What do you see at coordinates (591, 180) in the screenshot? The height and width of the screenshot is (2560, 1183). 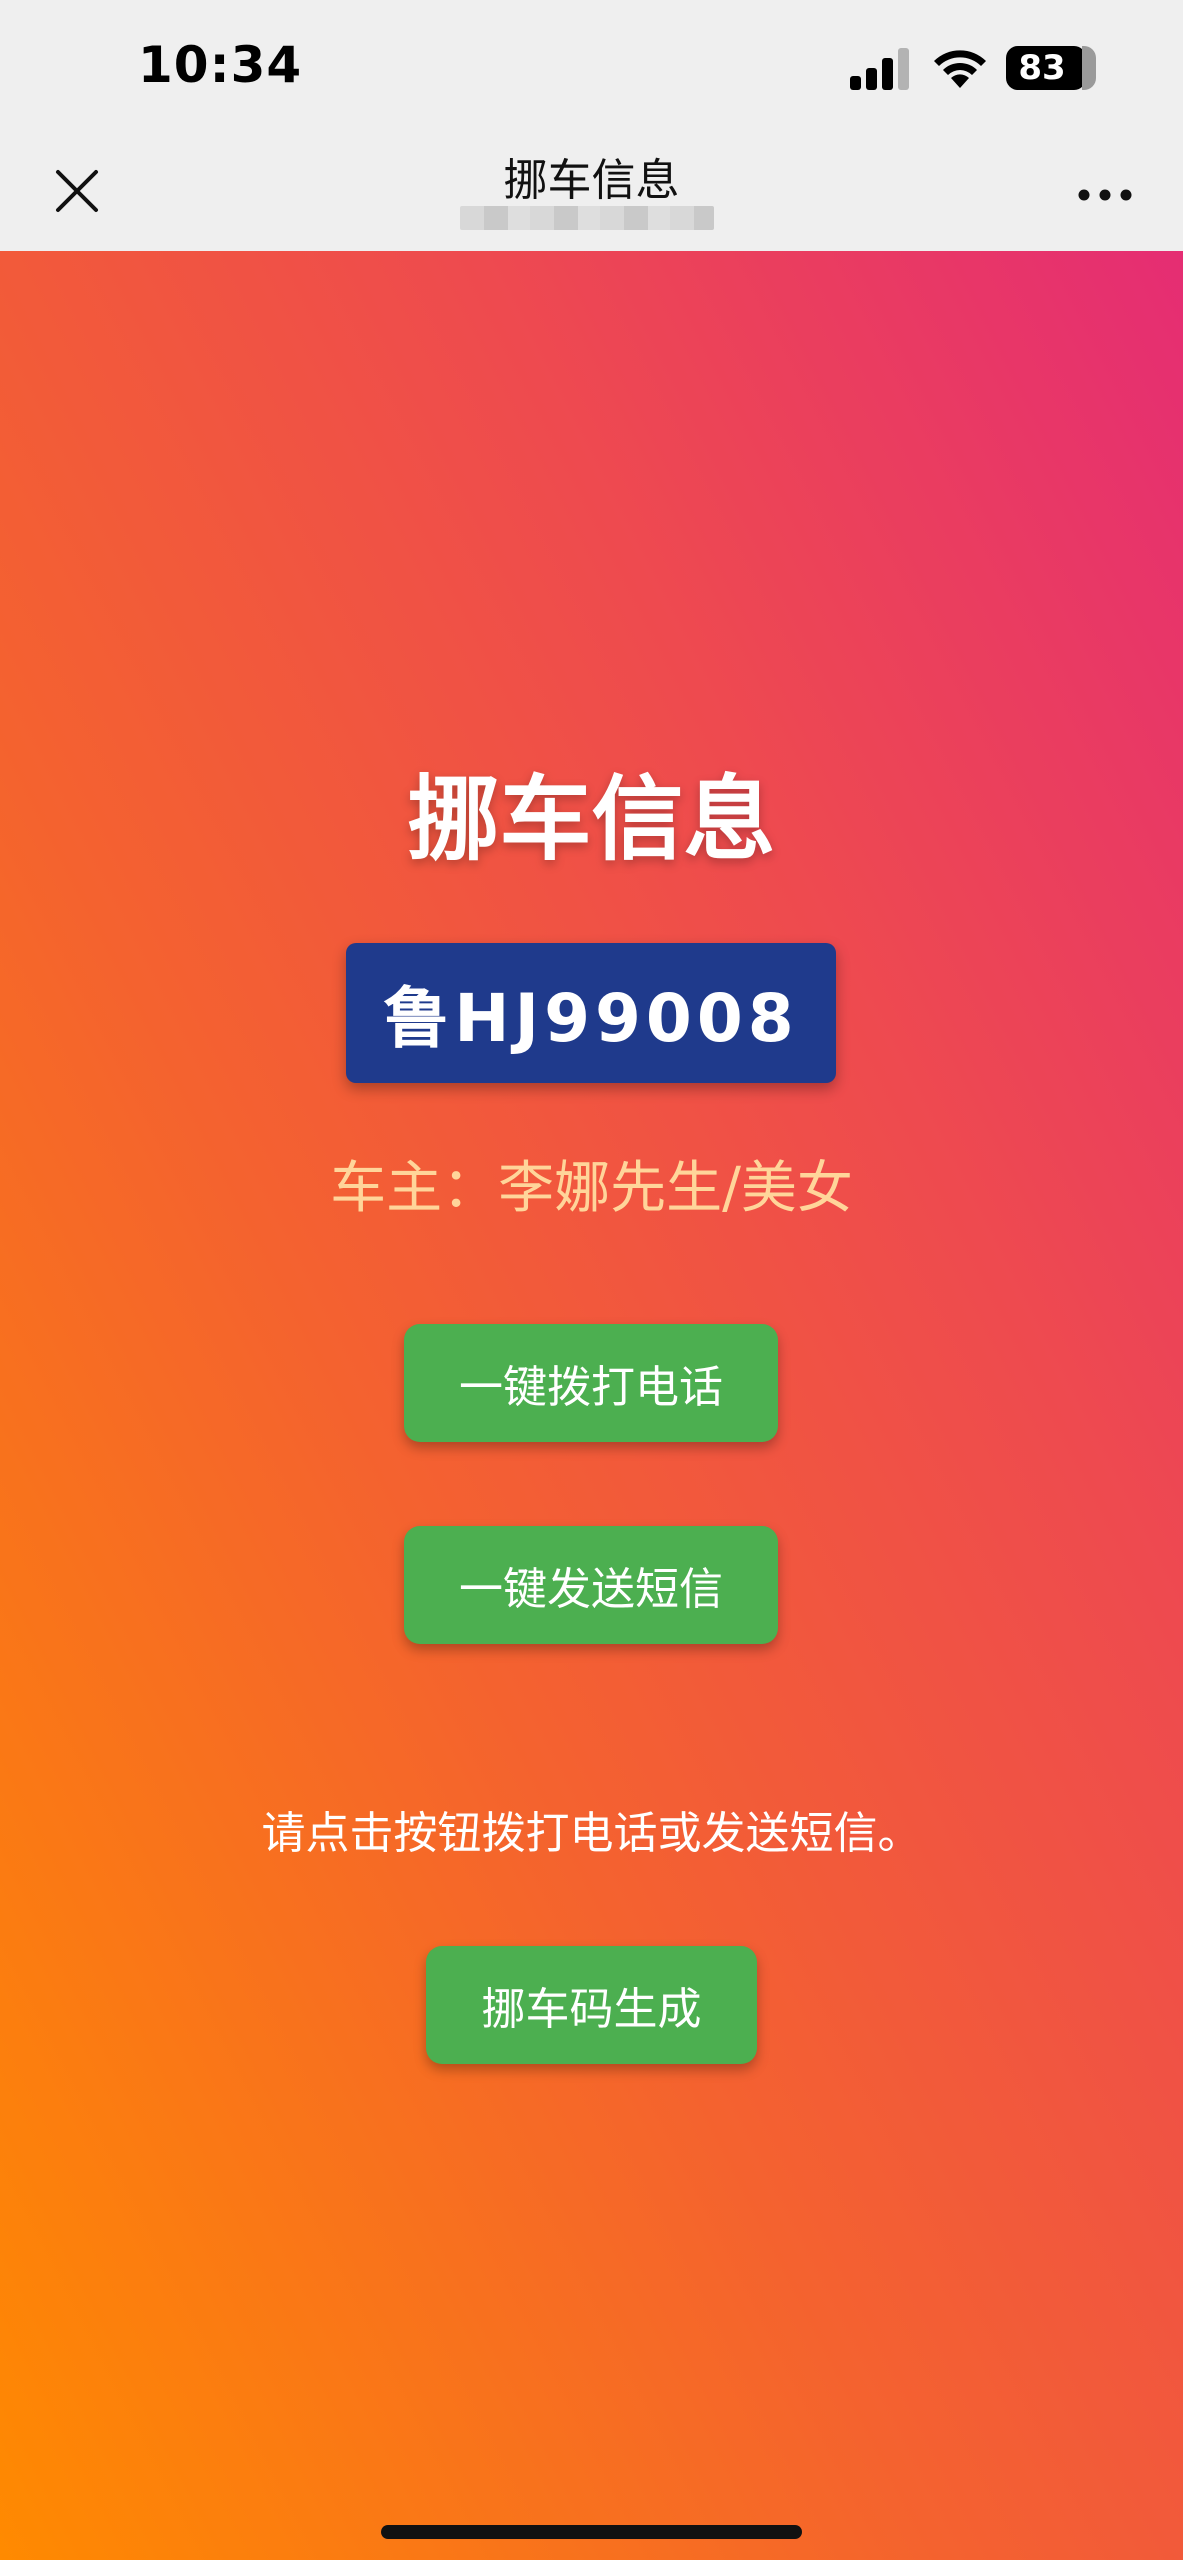 I see `nav-title: 挪车信息` at bounding box center [591, 180].